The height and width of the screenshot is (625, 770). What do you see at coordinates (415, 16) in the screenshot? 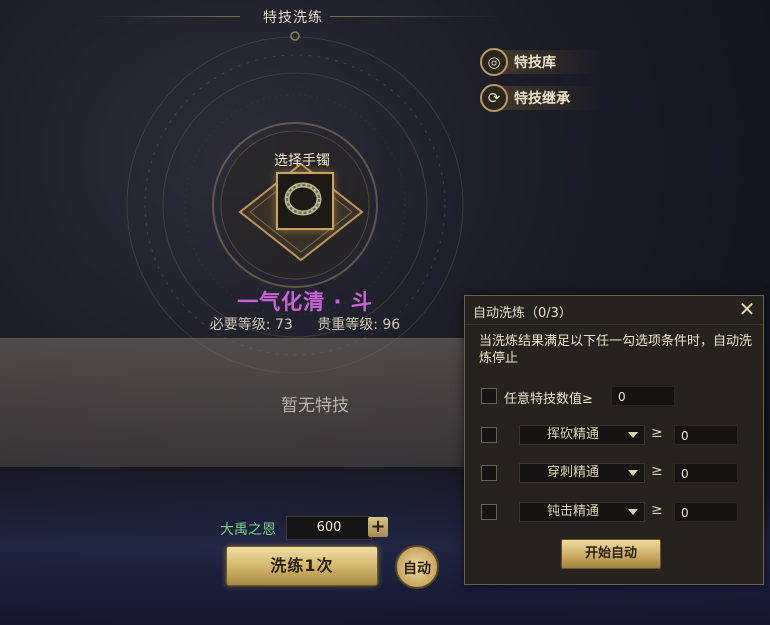
I see `title-divider-right` at bounding box center [415, 16].